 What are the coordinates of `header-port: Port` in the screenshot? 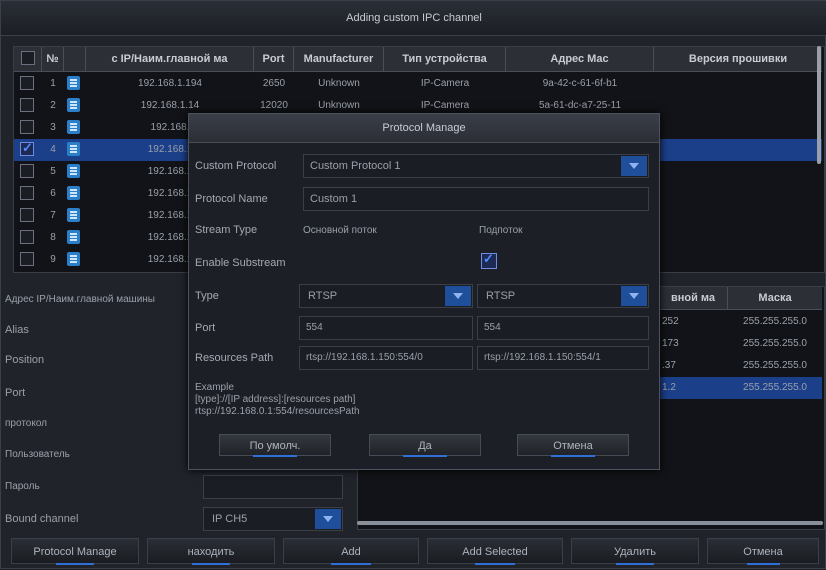 It's located at (274, 59).